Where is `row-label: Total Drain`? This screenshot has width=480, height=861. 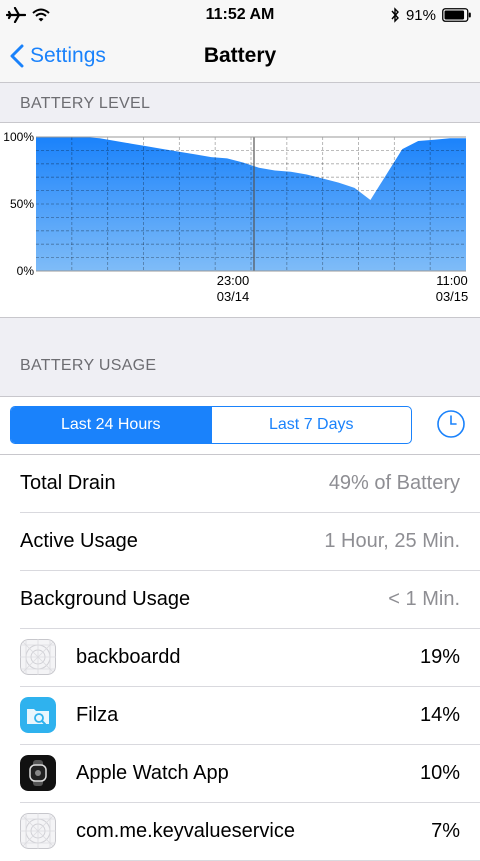
row-label: Total Drain is located at coordinates (68, 483).